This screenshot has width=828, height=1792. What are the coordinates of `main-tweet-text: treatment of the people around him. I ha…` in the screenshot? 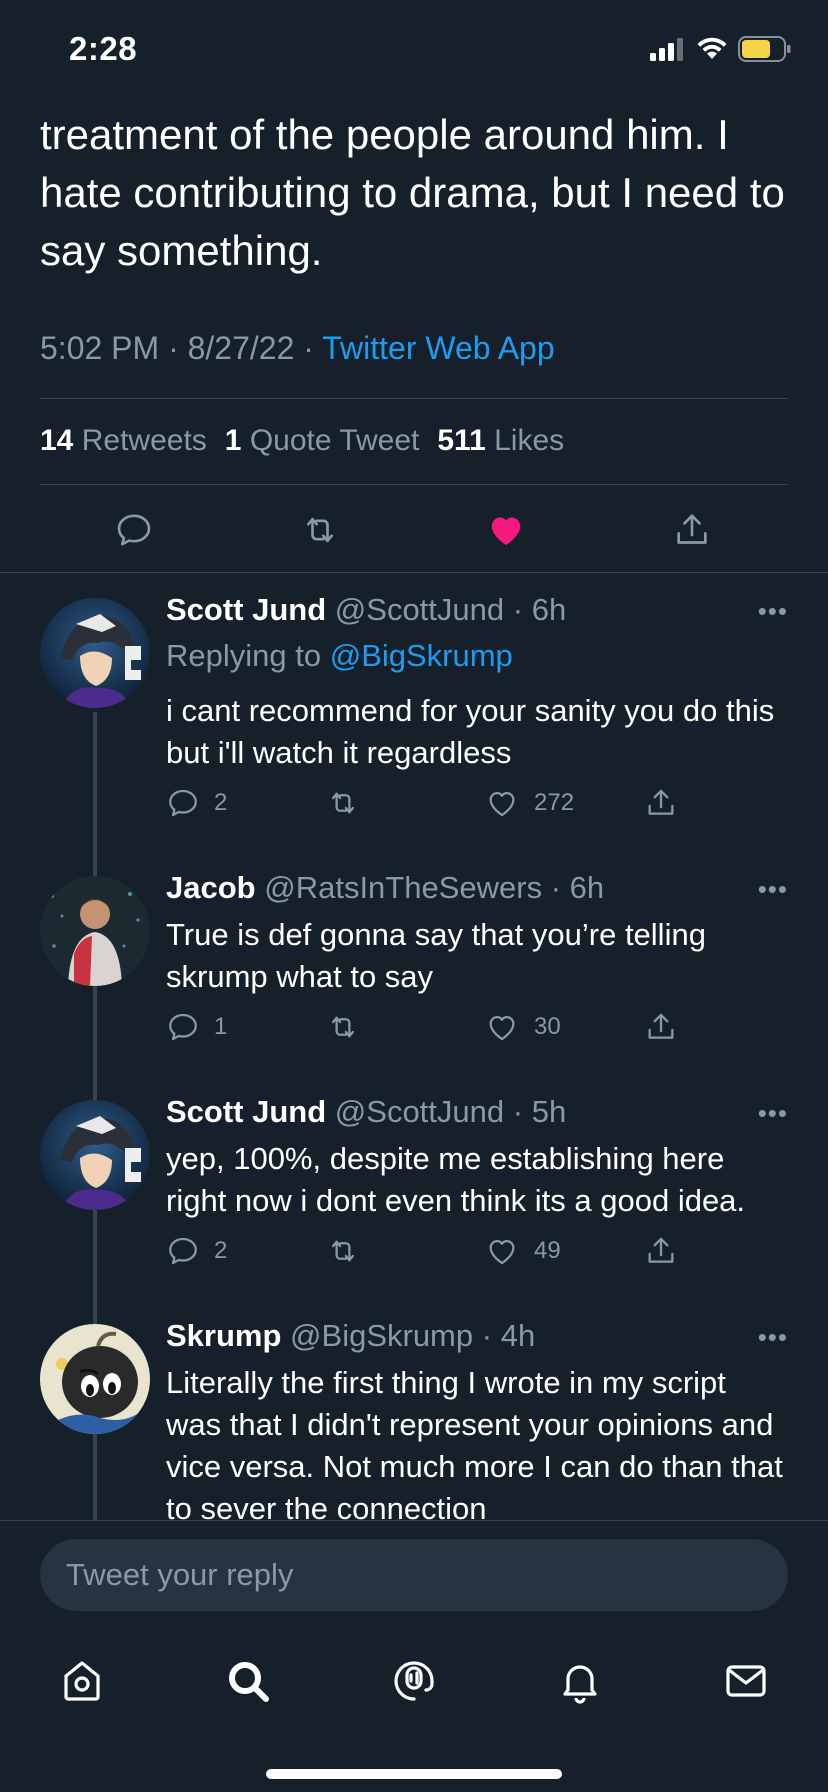 It's located at (412, 192).